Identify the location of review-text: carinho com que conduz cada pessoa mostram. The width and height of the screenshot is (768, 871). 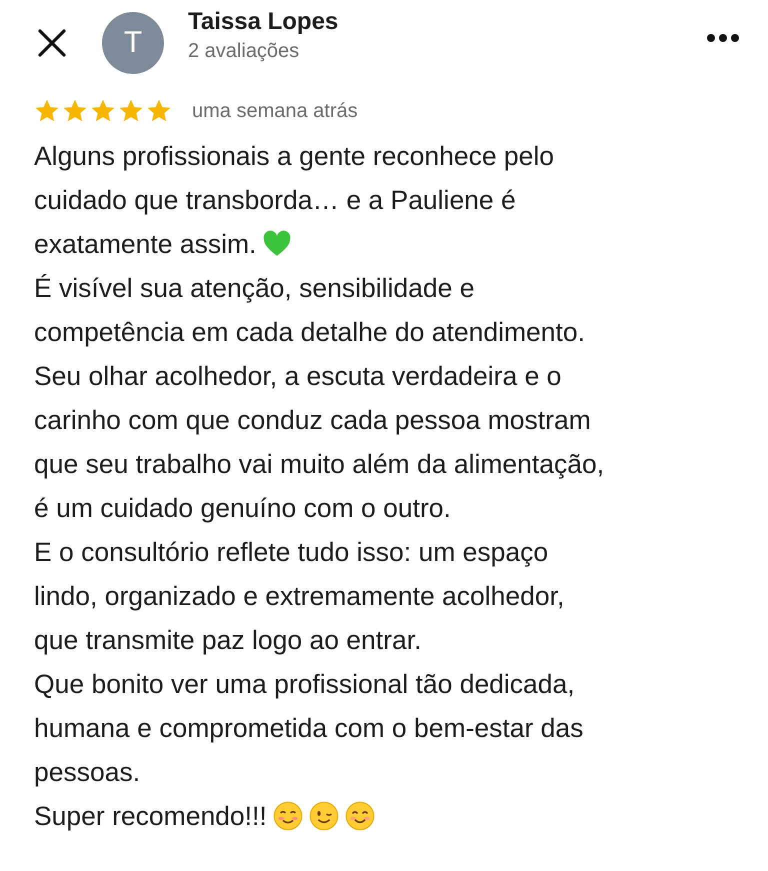
(312, 420).